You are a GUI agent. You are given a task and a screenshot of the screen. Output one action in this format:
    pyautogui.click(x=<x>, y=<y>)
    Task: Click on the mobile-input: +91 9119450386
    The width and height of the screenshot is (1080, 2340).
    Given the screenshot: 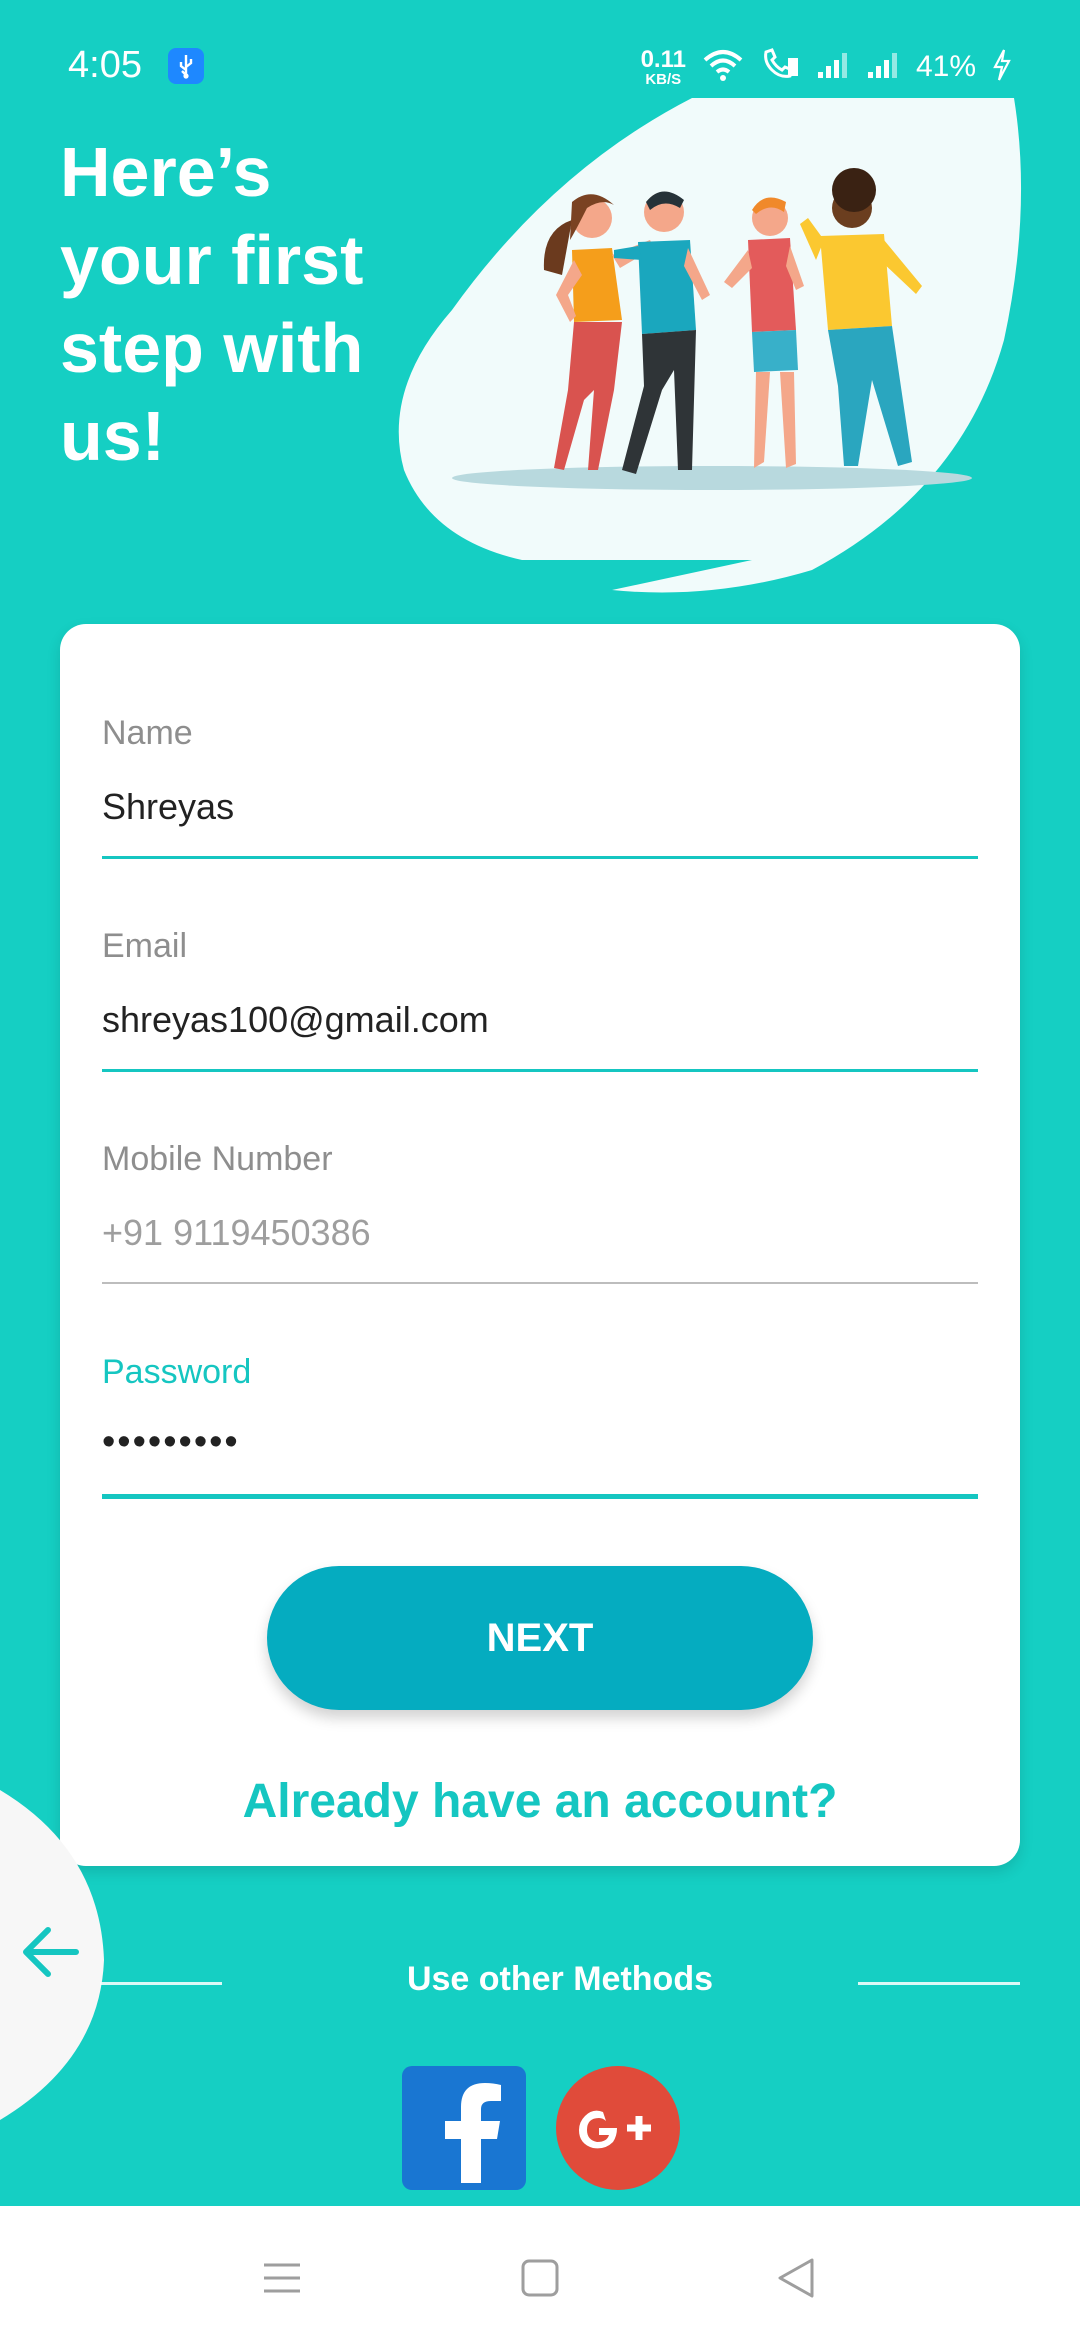 What is the action you would take?
    pyautogui.click(x=236, y=1233)
    